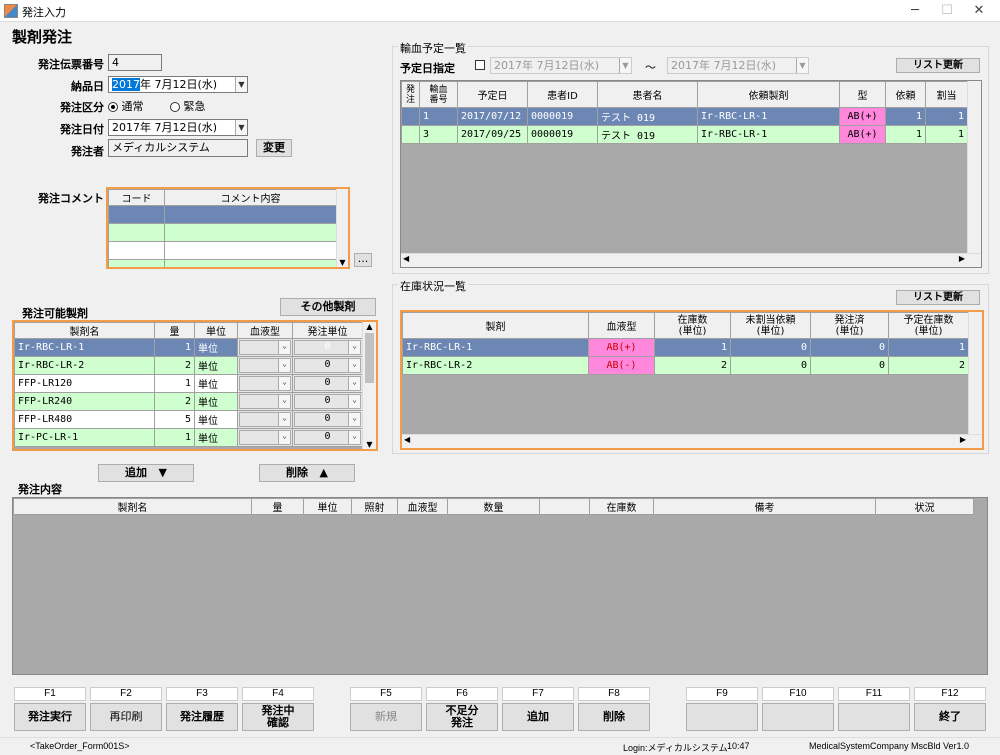  I want to click on table-row: FFP-LR480 5 単位 ⌄ 0 ⌄, so click(188, 419).